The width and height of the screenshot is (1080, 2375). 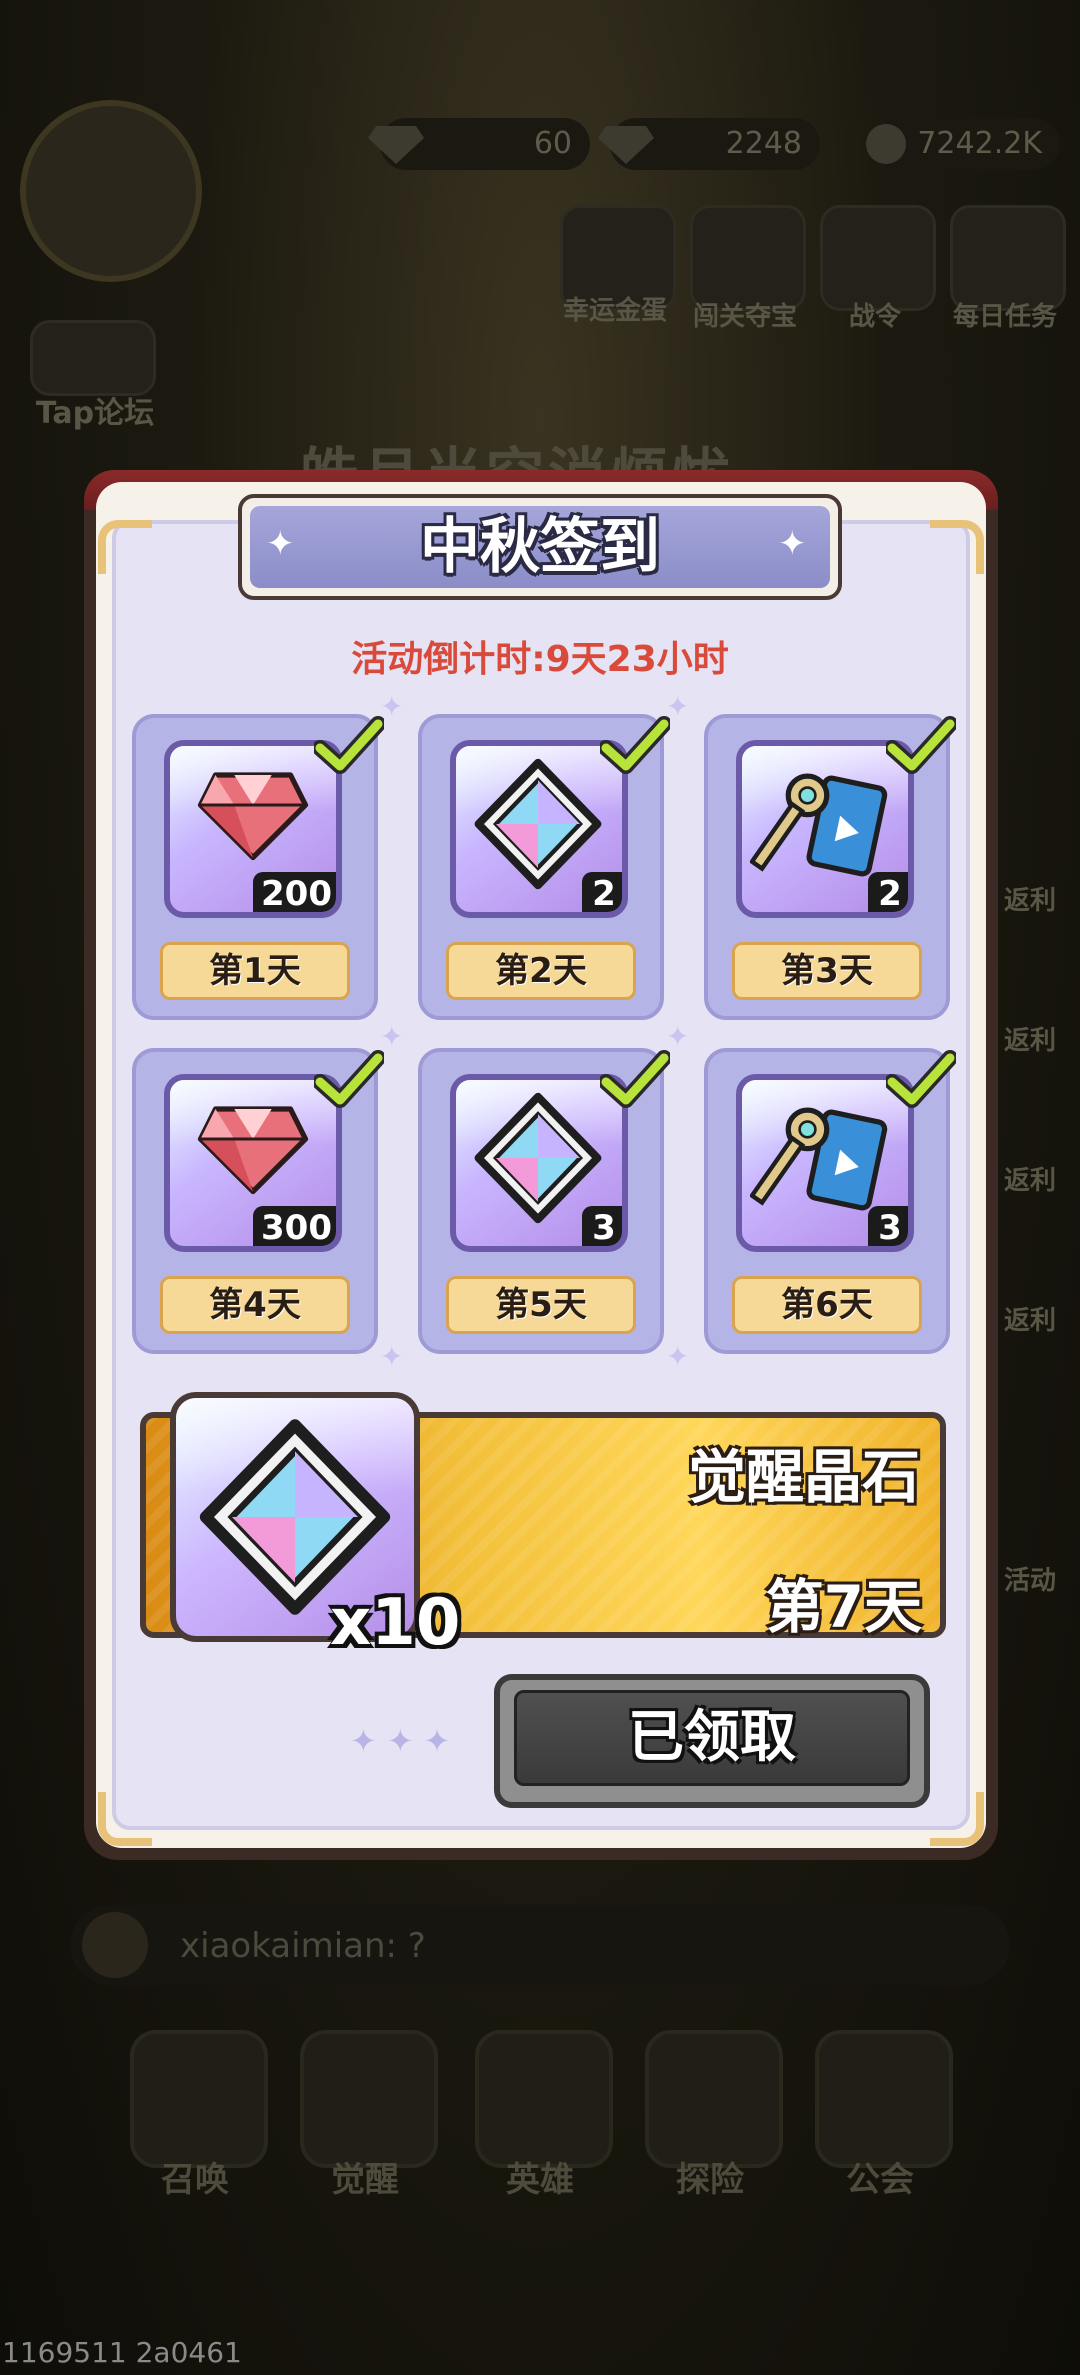 I want to click on guild-nav-button, so click(x=884, y=2099).